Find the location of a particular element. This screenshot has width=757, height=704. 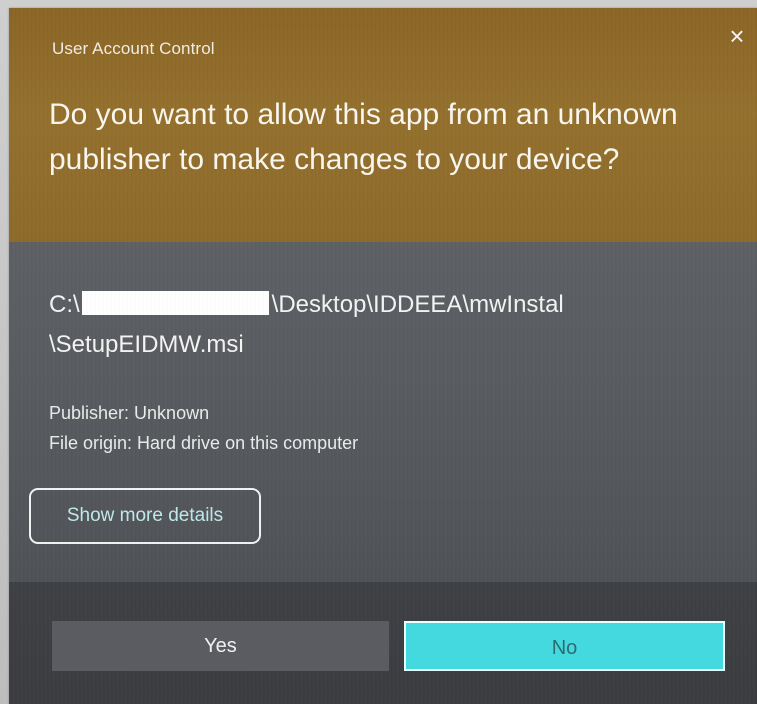

path-suffix: \Desktop\IDDEEA\mwInstal is located at coordinates (417, 304).